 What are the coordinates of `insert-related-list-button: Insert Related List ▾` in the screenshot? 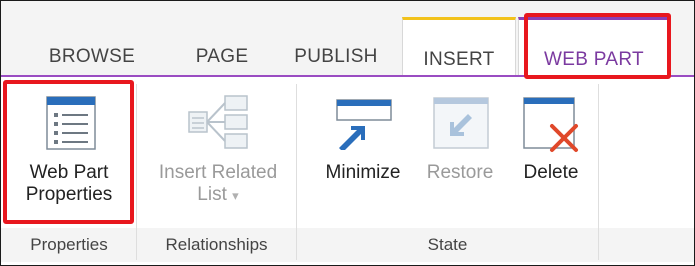 It's located at (218, 153).